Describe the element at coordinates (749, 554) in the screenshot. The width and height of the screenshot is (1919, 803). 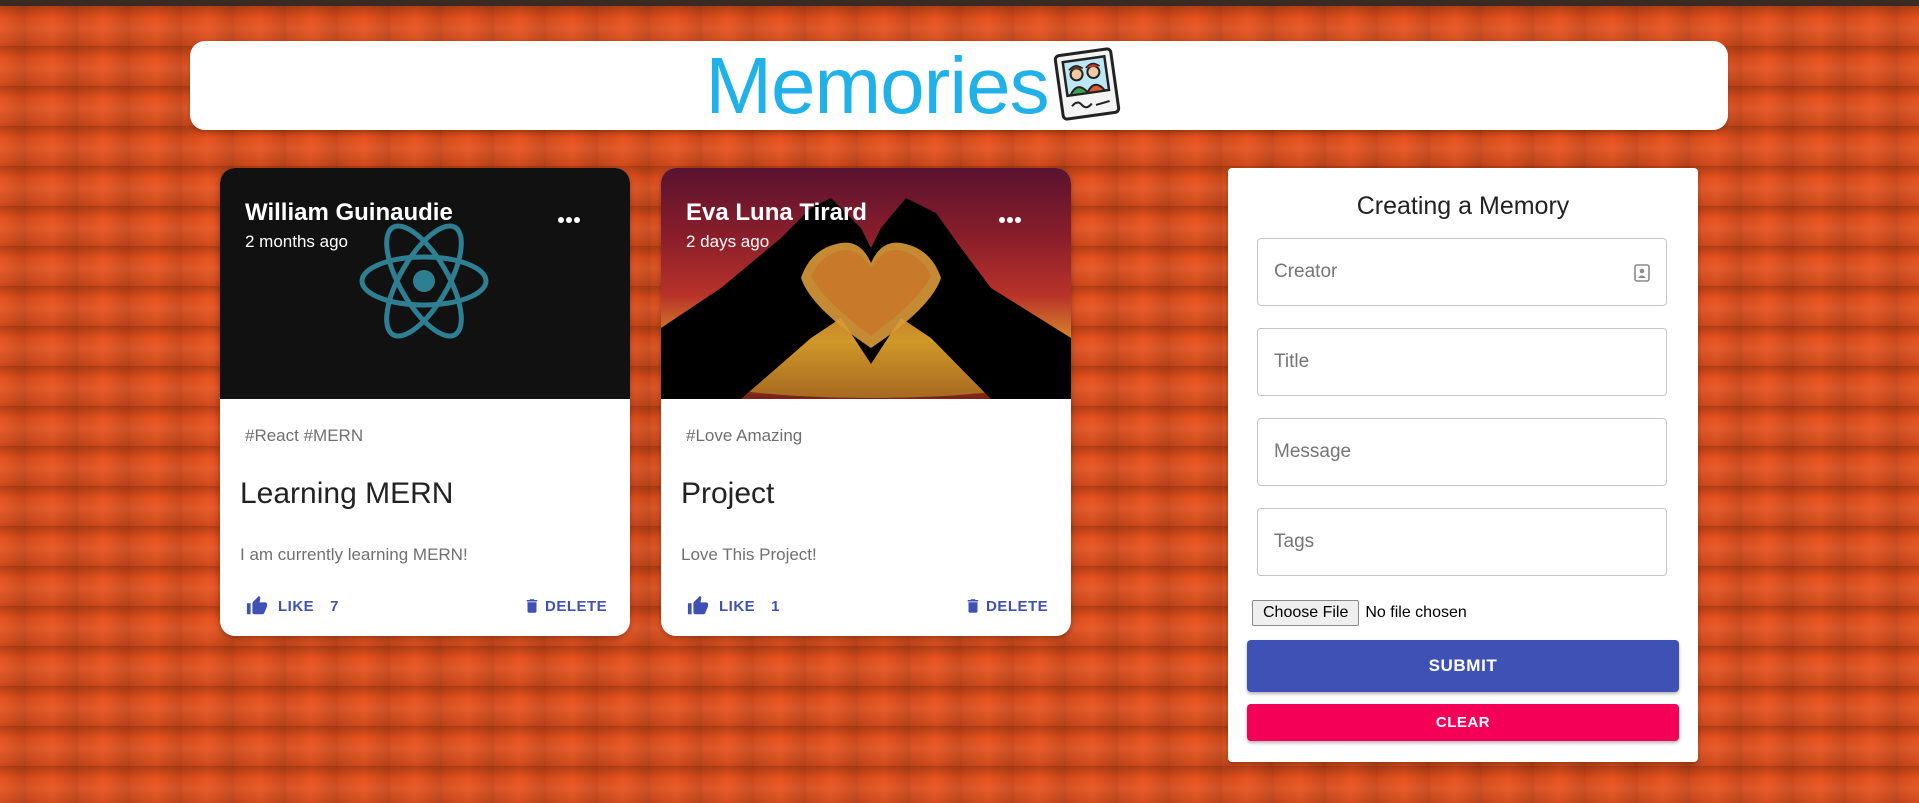
I see `post-message: Love This Project!` at that location.